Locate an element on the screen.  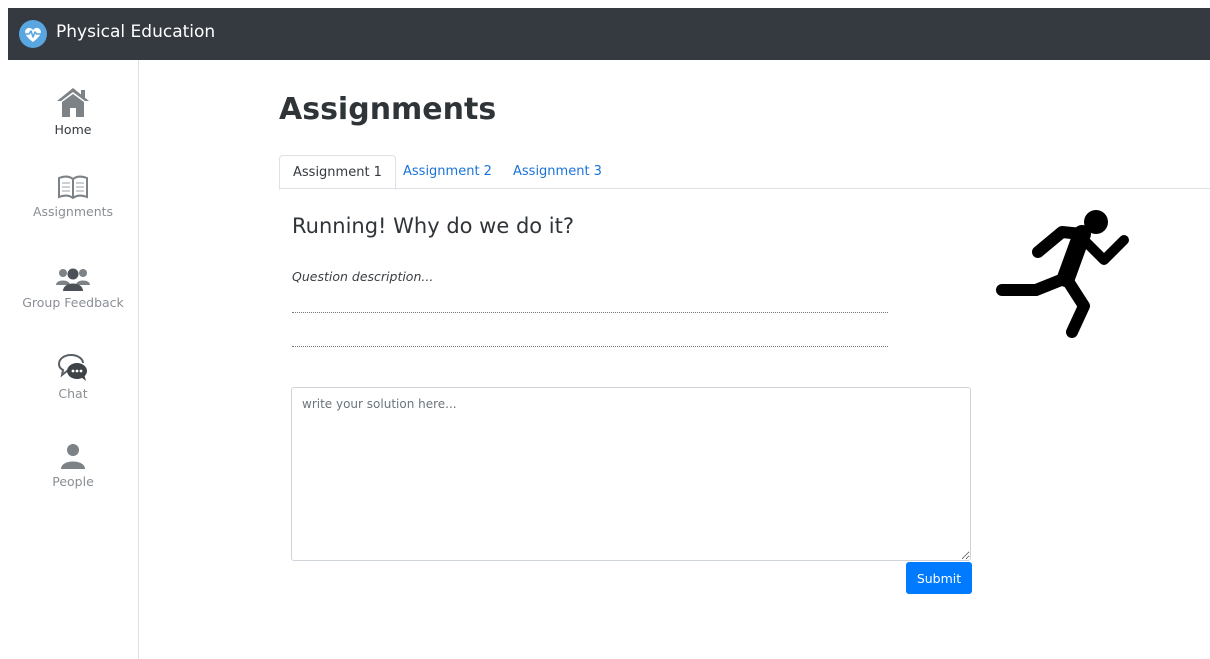
tab-assignment-3: Assignment 3 is located at coordinates (557, 171).